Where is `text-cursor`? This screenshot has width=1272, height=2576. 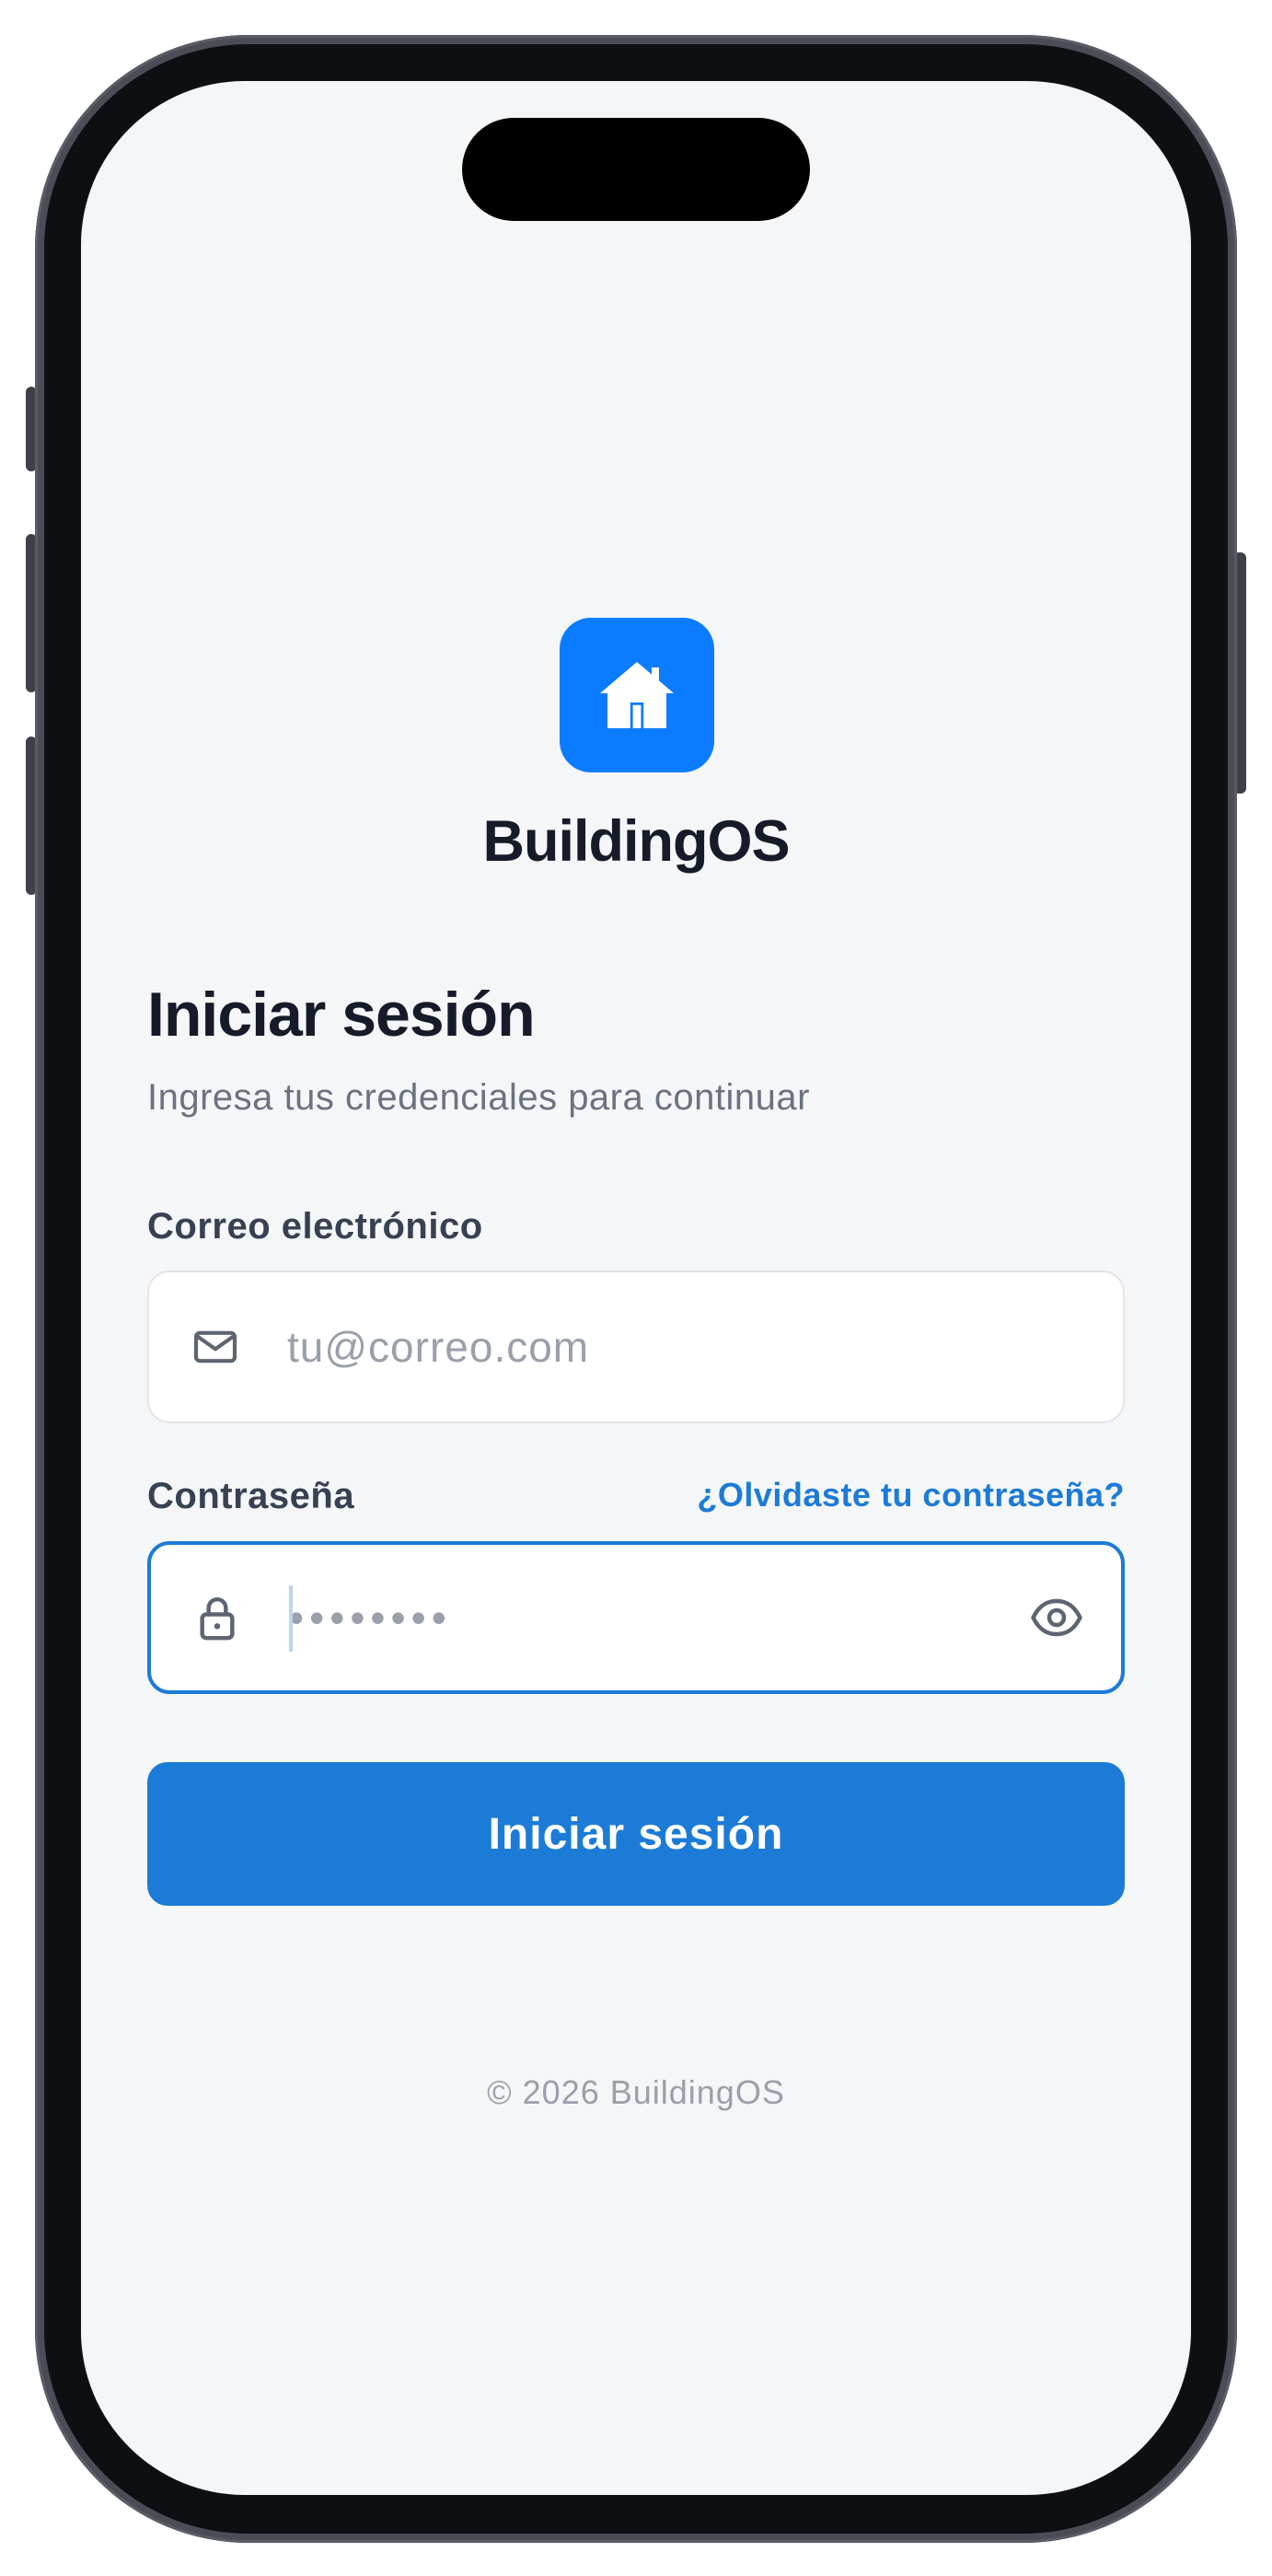 text-cursor is located at coordinates (291, 1618).